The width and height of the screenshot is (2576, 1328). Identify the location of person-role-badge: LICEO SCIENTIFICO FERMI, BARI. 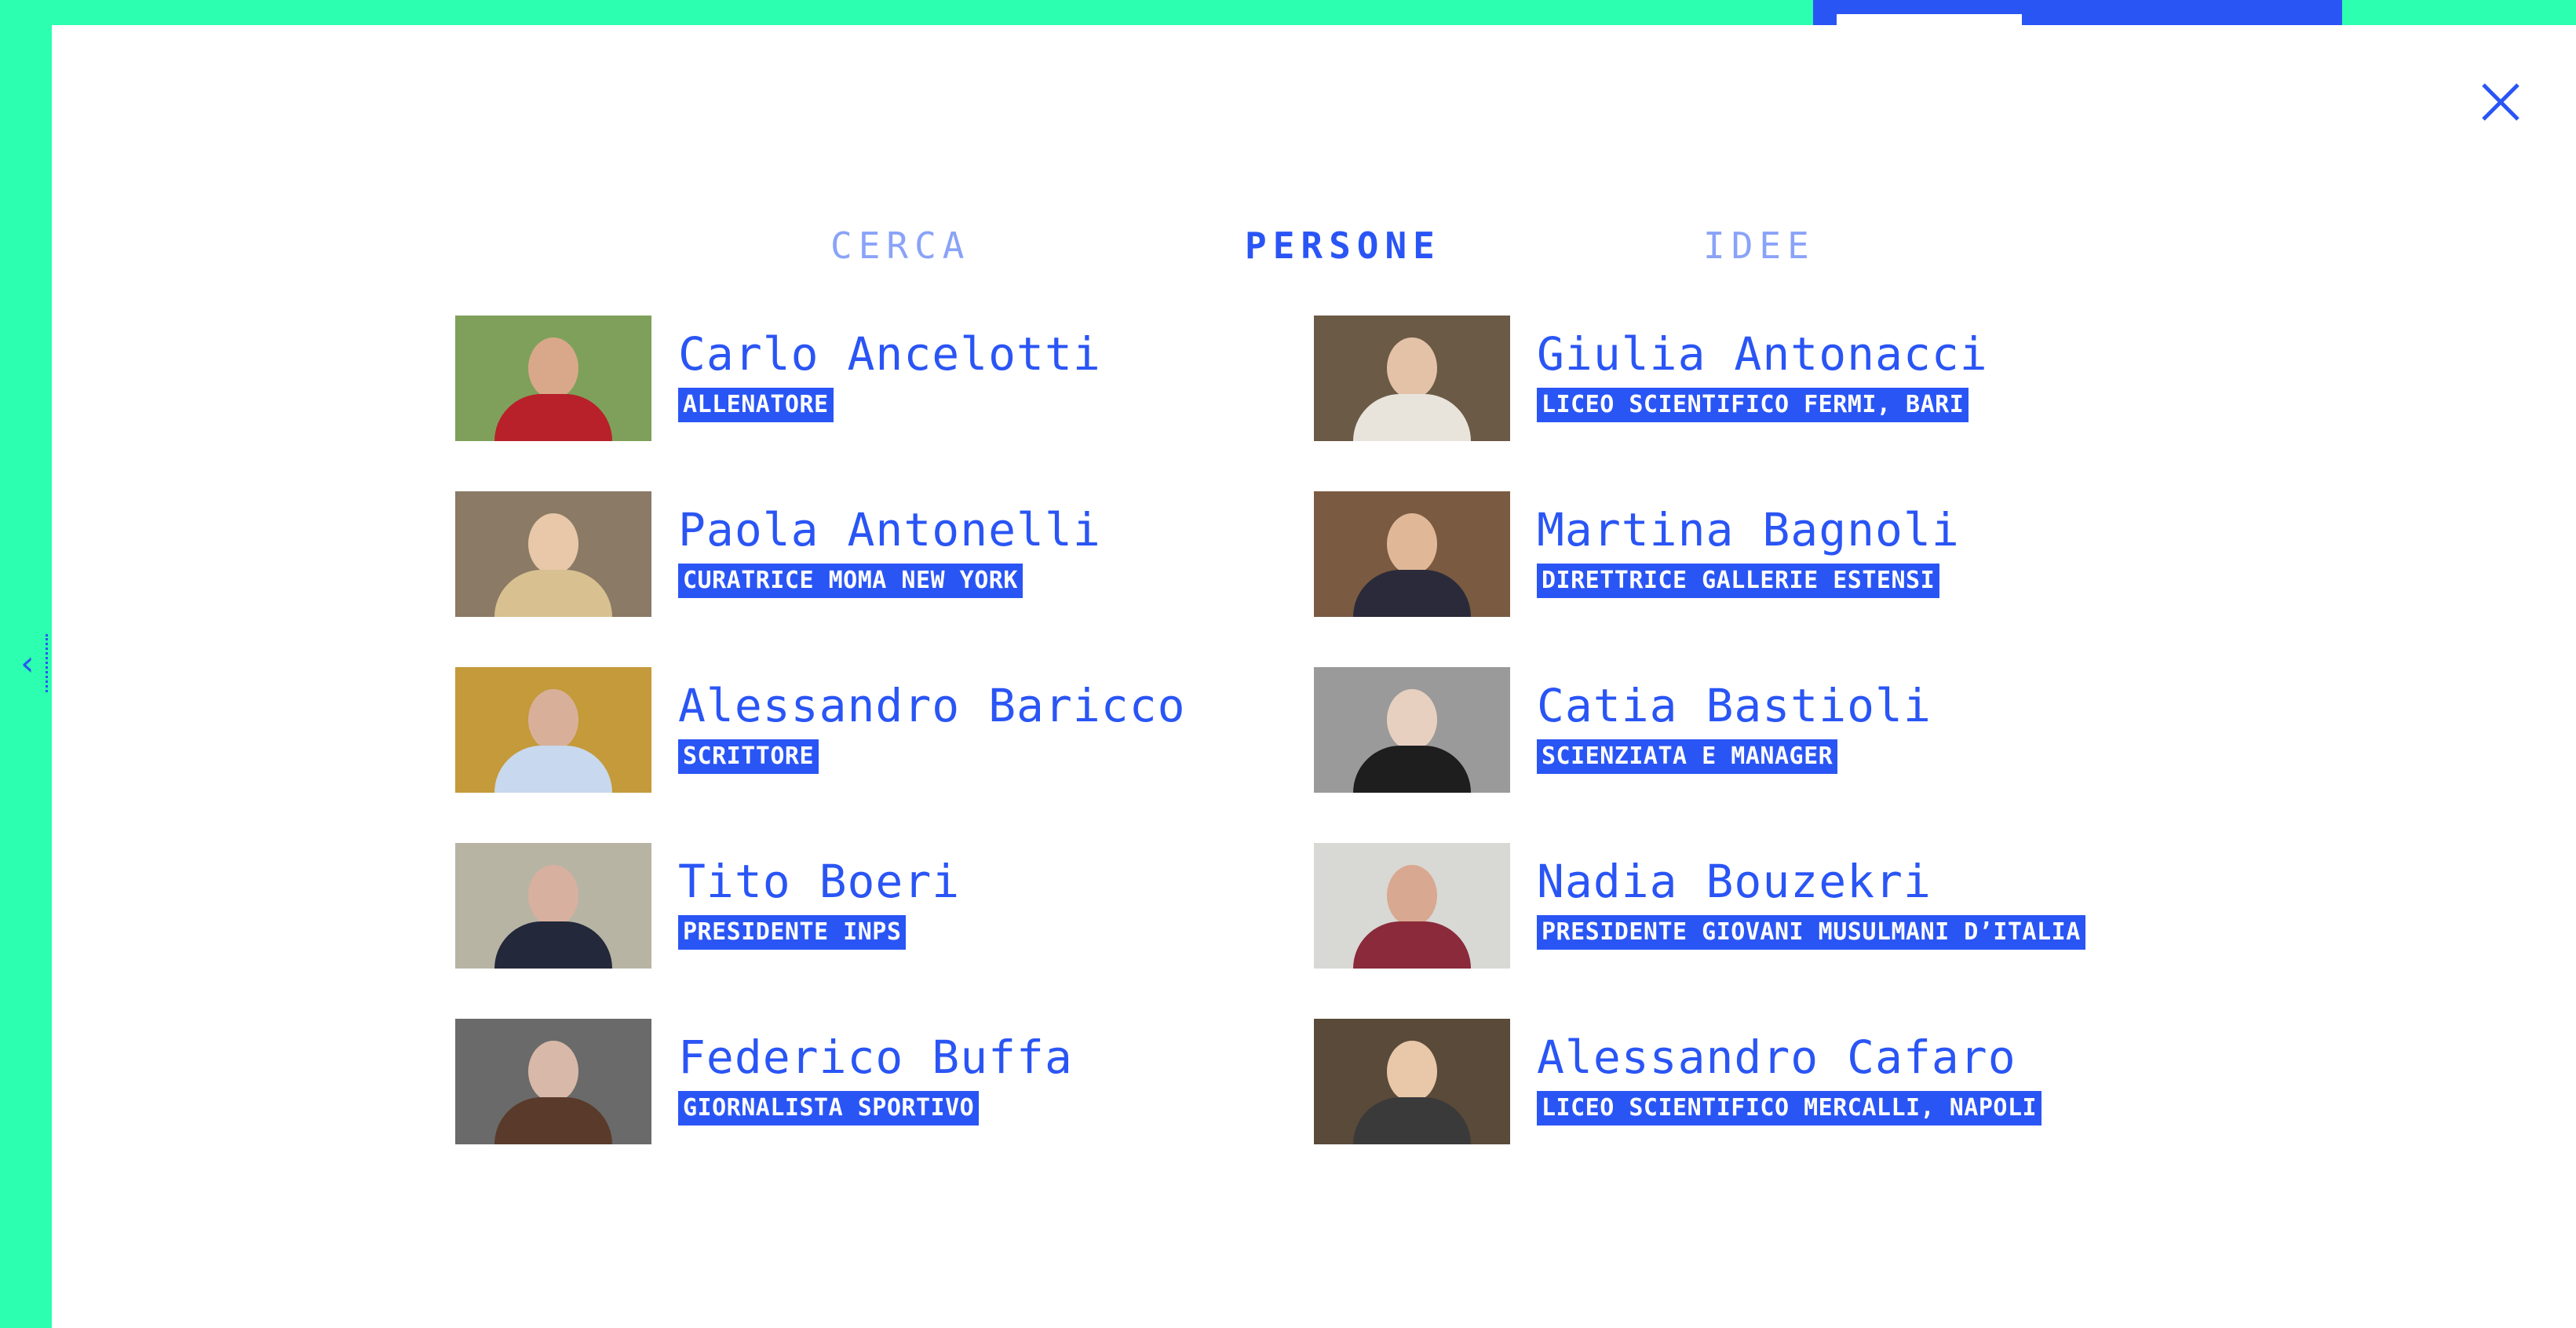
(1753, 405).